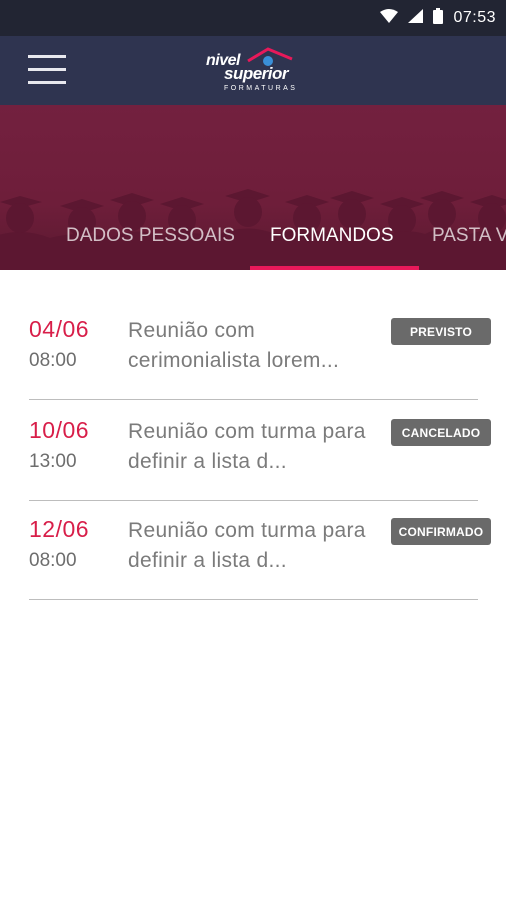 Image resolution: width=506 pixels, height=900 pixels. What do you see at coordinates (332, 236) in the screenshot?
I see `tab-formandos: FORMANDOS` at bounding box center [332, 236].